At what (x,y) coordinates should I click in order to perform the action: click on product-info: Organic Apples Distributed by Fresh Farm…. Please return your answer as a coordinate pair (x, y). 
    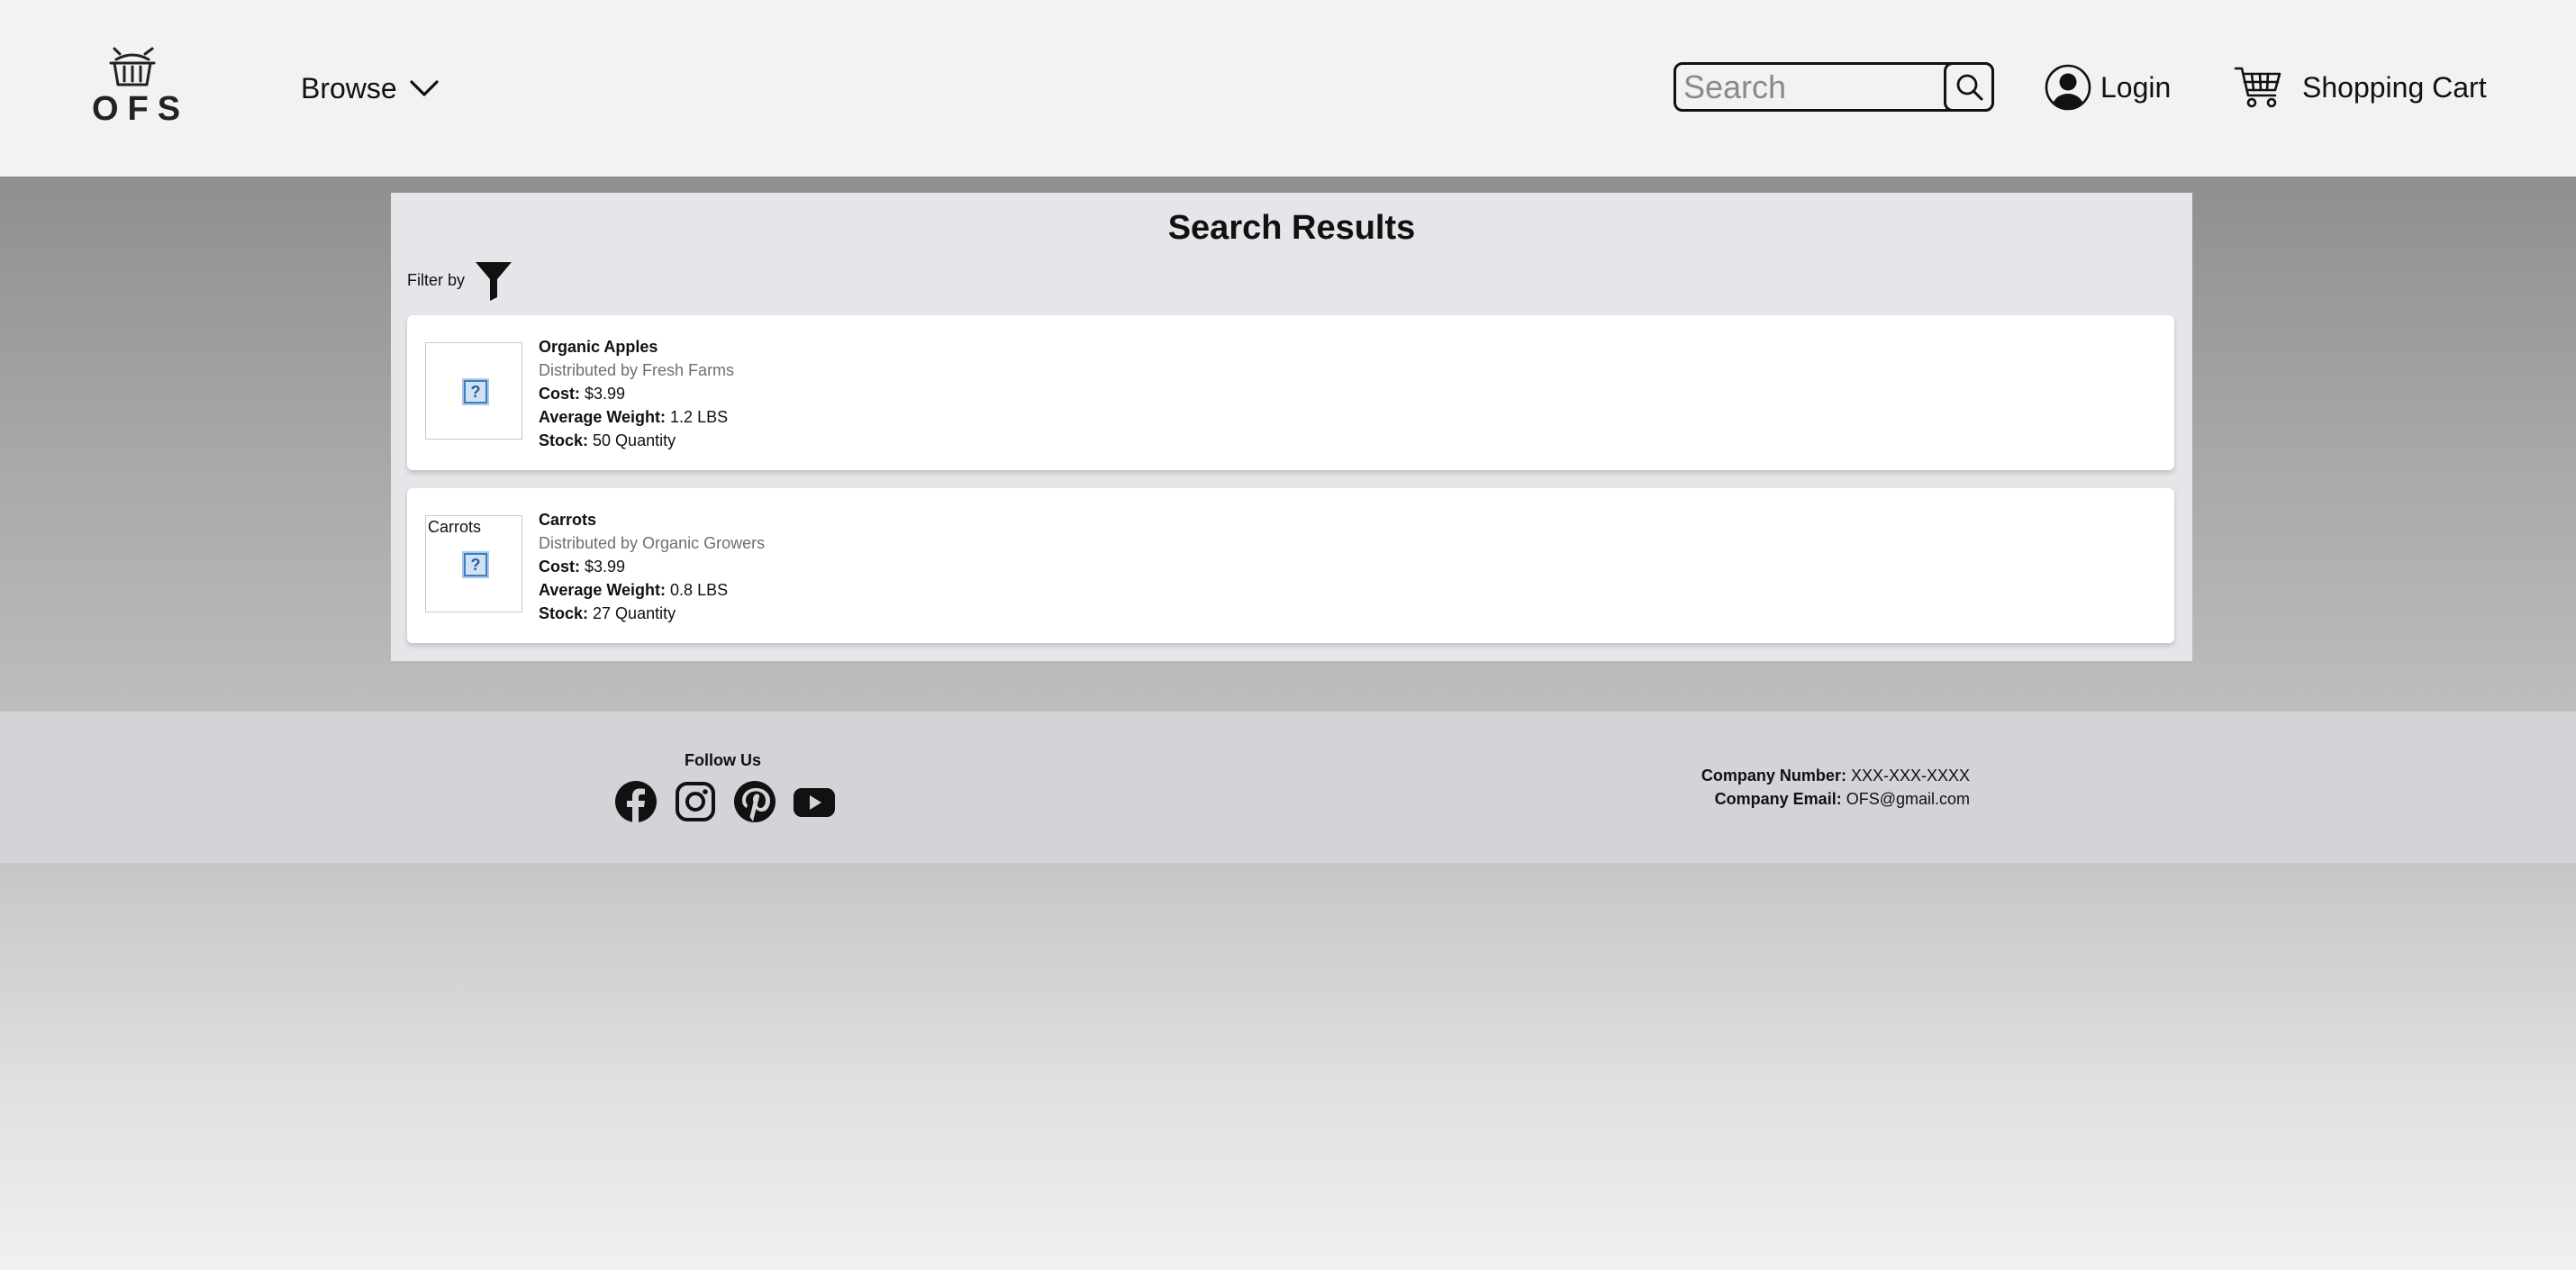
    Looking at the image, I should click on (636, 393).